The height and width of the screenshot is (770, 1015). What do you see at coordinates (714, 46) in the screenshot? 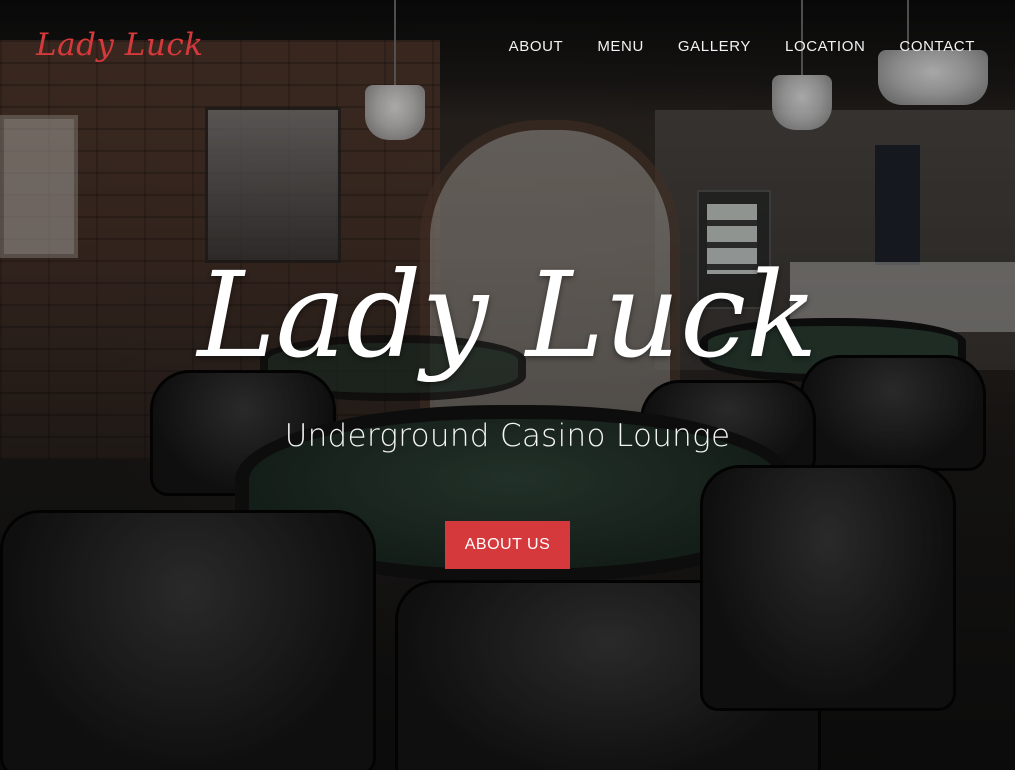
I see `nav-item-gallery: GALLERY` at bounding box center [714, 46].